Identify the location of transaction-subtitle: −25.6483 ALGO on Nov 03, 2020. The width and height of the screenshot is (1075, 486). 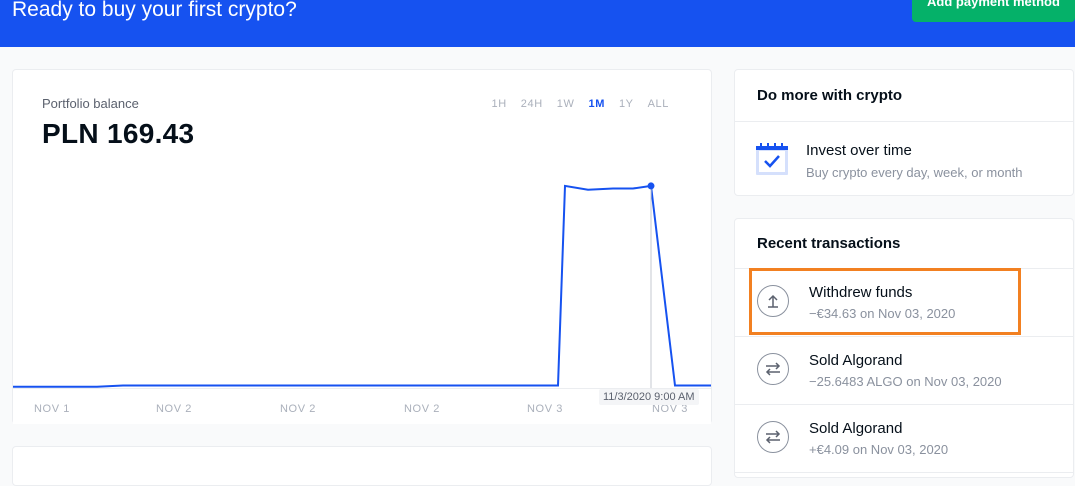
(905, 381).